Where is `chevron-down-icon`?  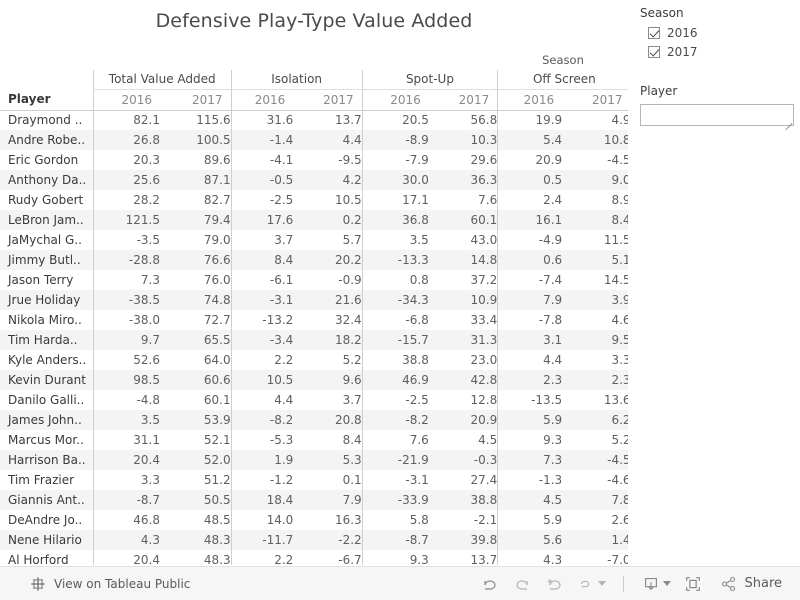 chevron-down-icon is located at coordinates (601, 583).